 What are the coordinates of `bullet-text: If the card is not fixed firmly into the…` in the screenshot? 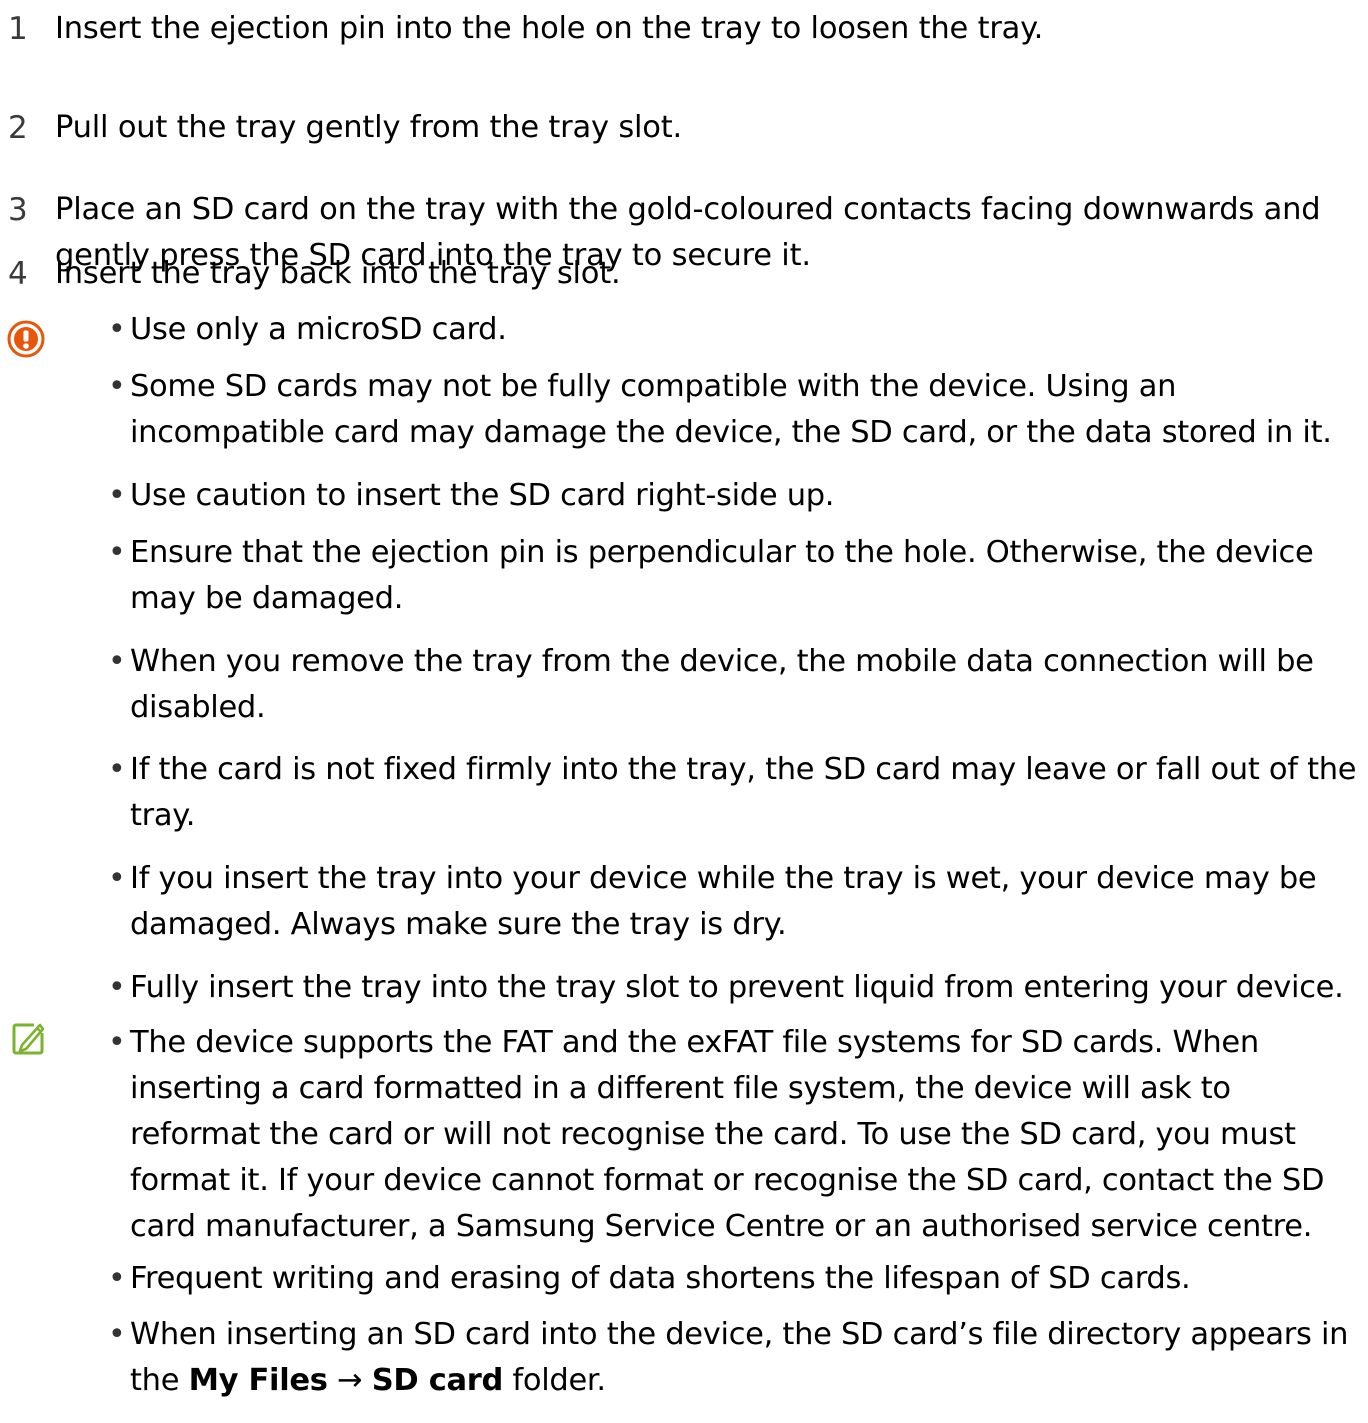 It's located at (743, 792).